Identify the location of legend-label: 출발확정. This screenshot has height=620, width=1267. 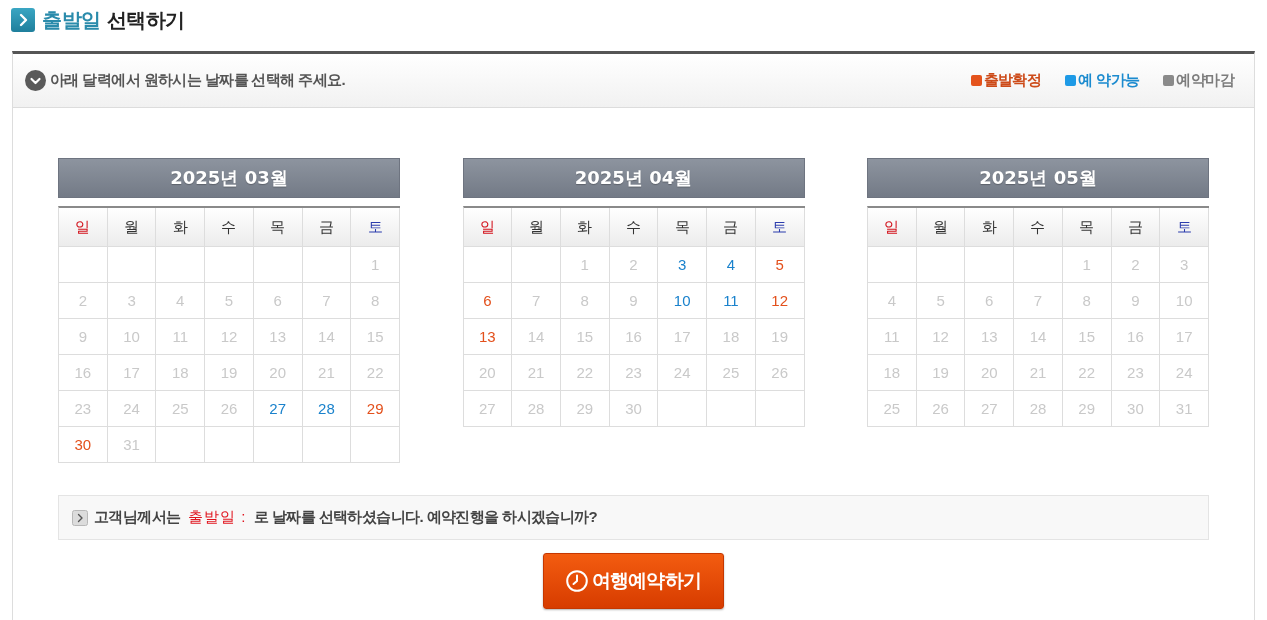
(1012, 80).